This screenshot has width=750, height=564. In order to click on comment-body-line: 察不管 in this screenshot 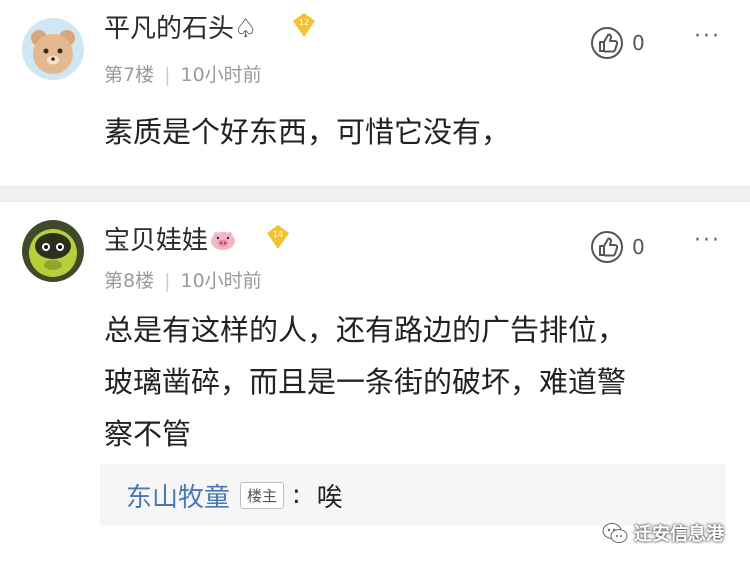, I will do `click(148, 434)`.